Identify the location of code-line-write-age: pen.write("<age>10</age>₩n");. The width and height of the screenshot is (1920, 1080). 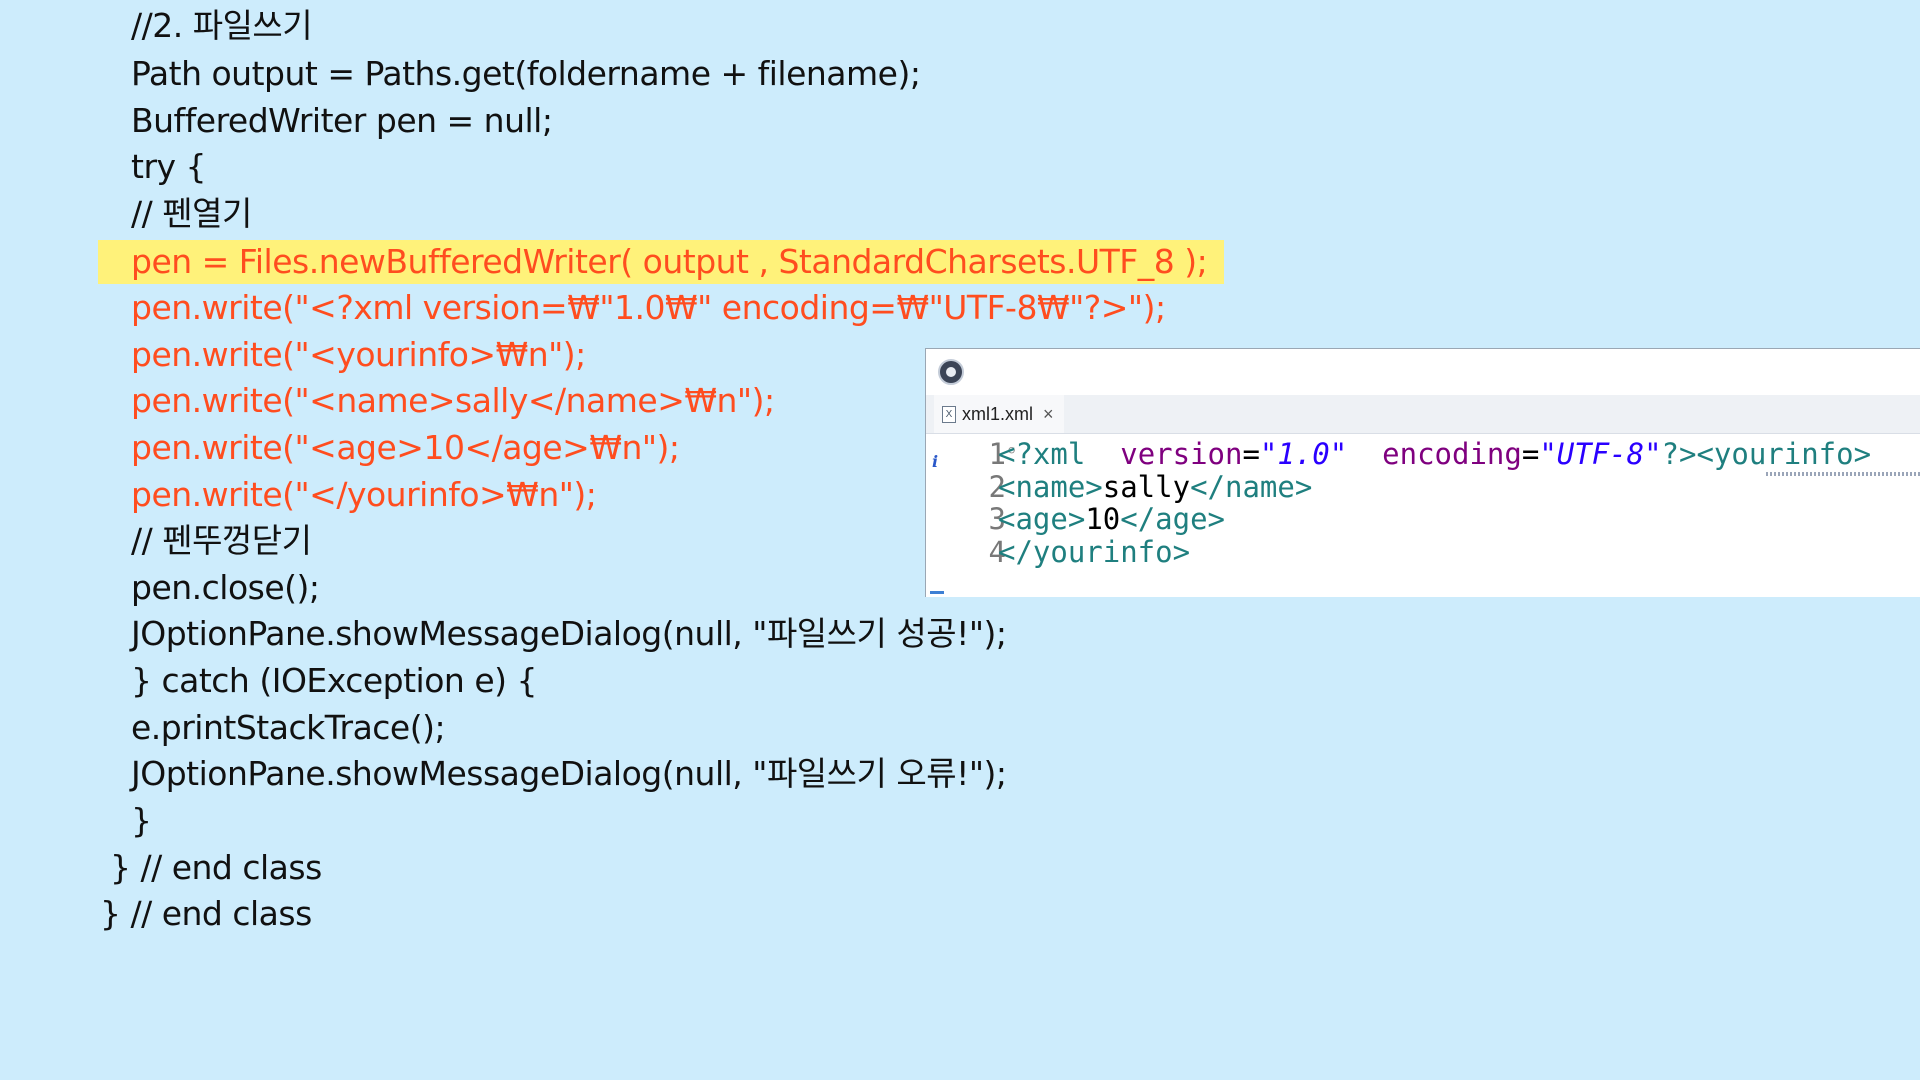
(405, 447).